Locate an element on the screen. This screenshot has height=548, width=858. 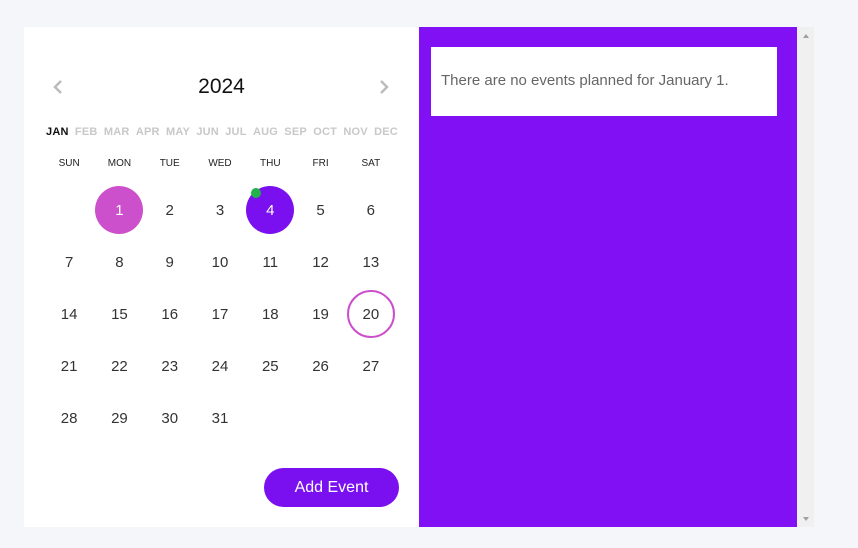
weekday-fri: FRI is located at coordinates (320, 163).